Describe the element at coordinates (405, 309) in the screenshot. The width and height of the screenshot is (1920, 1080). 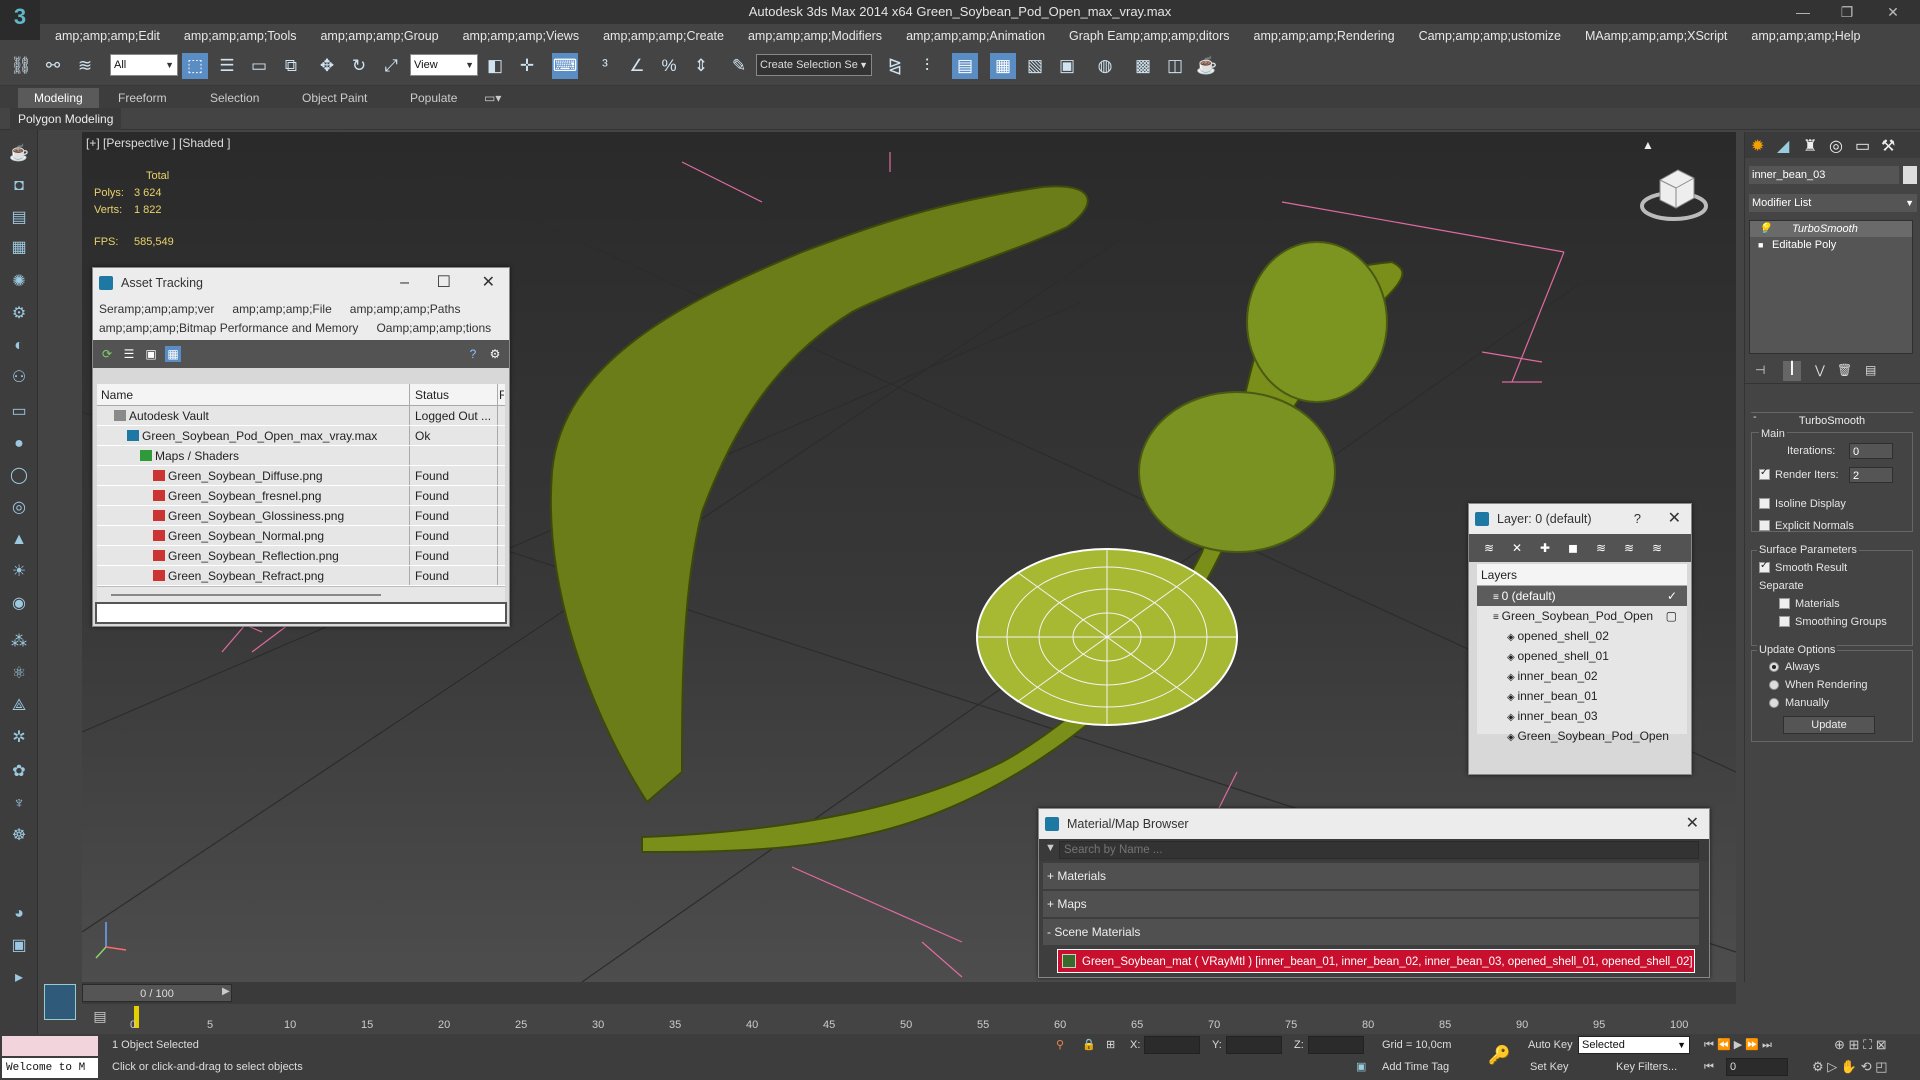
I see `menu-paths: amp;amp;amp;Paths` at that location.